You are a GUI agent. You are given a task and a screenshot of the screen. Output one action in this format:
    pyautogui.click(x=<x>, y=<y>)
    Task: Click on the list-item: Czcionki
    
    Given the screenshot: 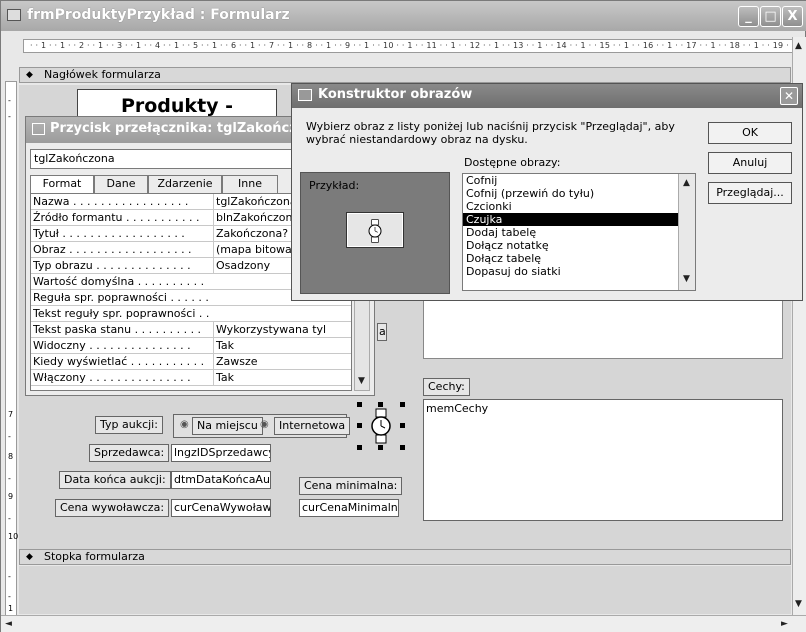 What is the action you would take?
    pyautogui.click(x=579, y=206)
    